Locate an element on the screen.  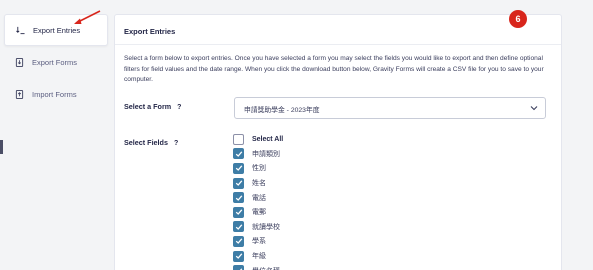
select-fields-label: Select Fields? is located at coordinates (151, 142).